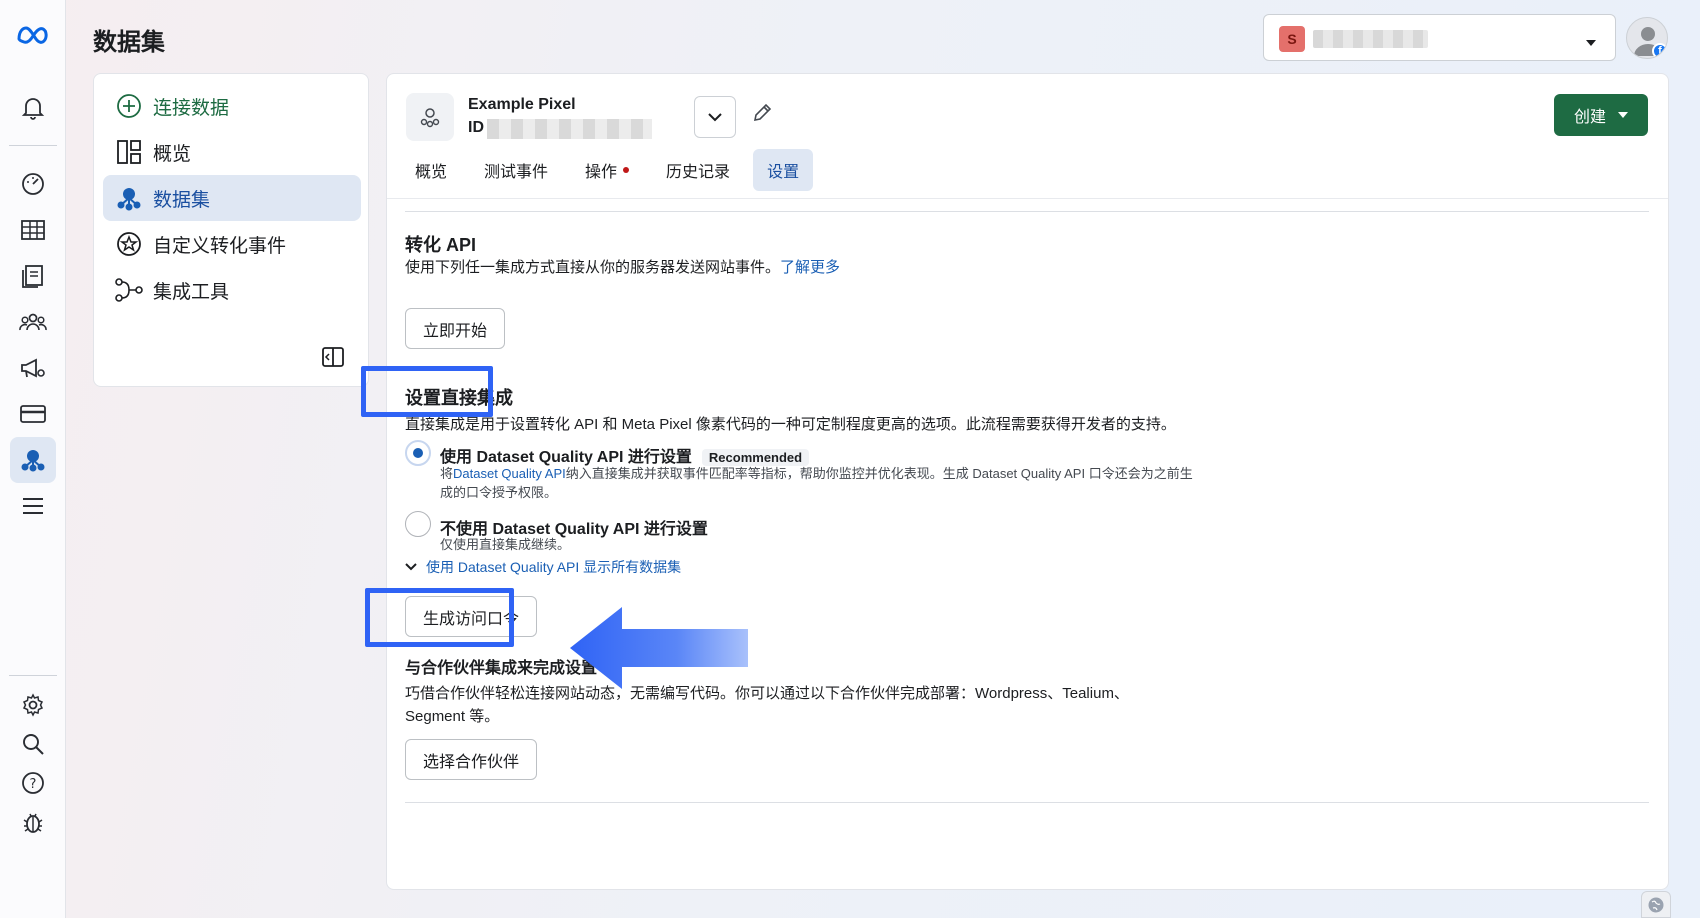 The width and height of the screenshot is (1700, 918). Describe the element at coordinates (232, 290) in the screenshot. I see `nav-item-integration-tools: 集成工具` at that location.